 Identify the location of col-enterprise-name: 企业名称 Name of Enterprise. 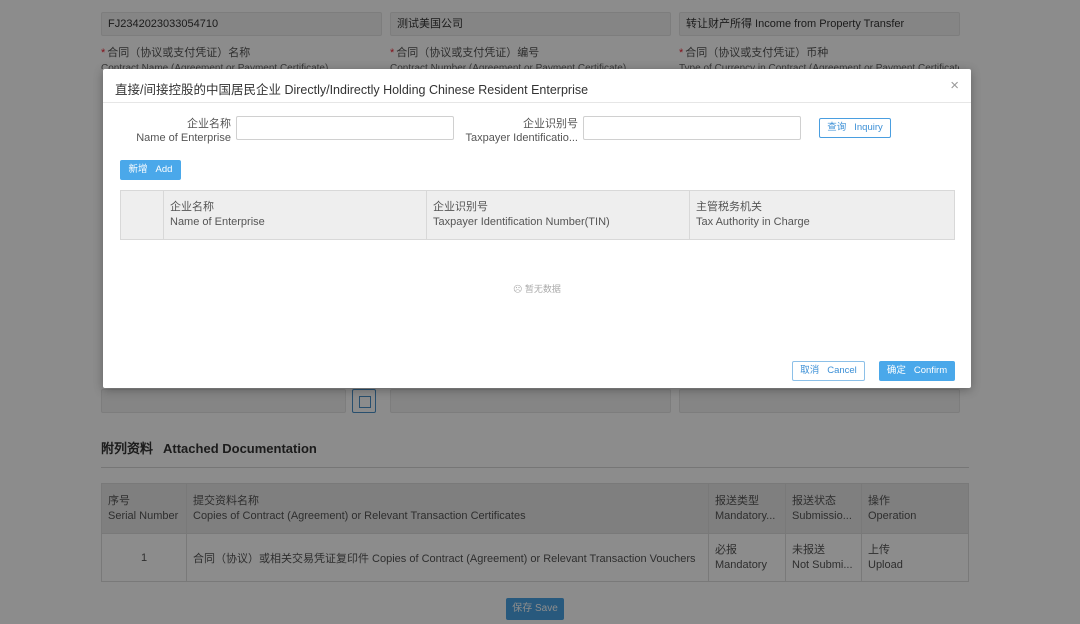
(295, 215).